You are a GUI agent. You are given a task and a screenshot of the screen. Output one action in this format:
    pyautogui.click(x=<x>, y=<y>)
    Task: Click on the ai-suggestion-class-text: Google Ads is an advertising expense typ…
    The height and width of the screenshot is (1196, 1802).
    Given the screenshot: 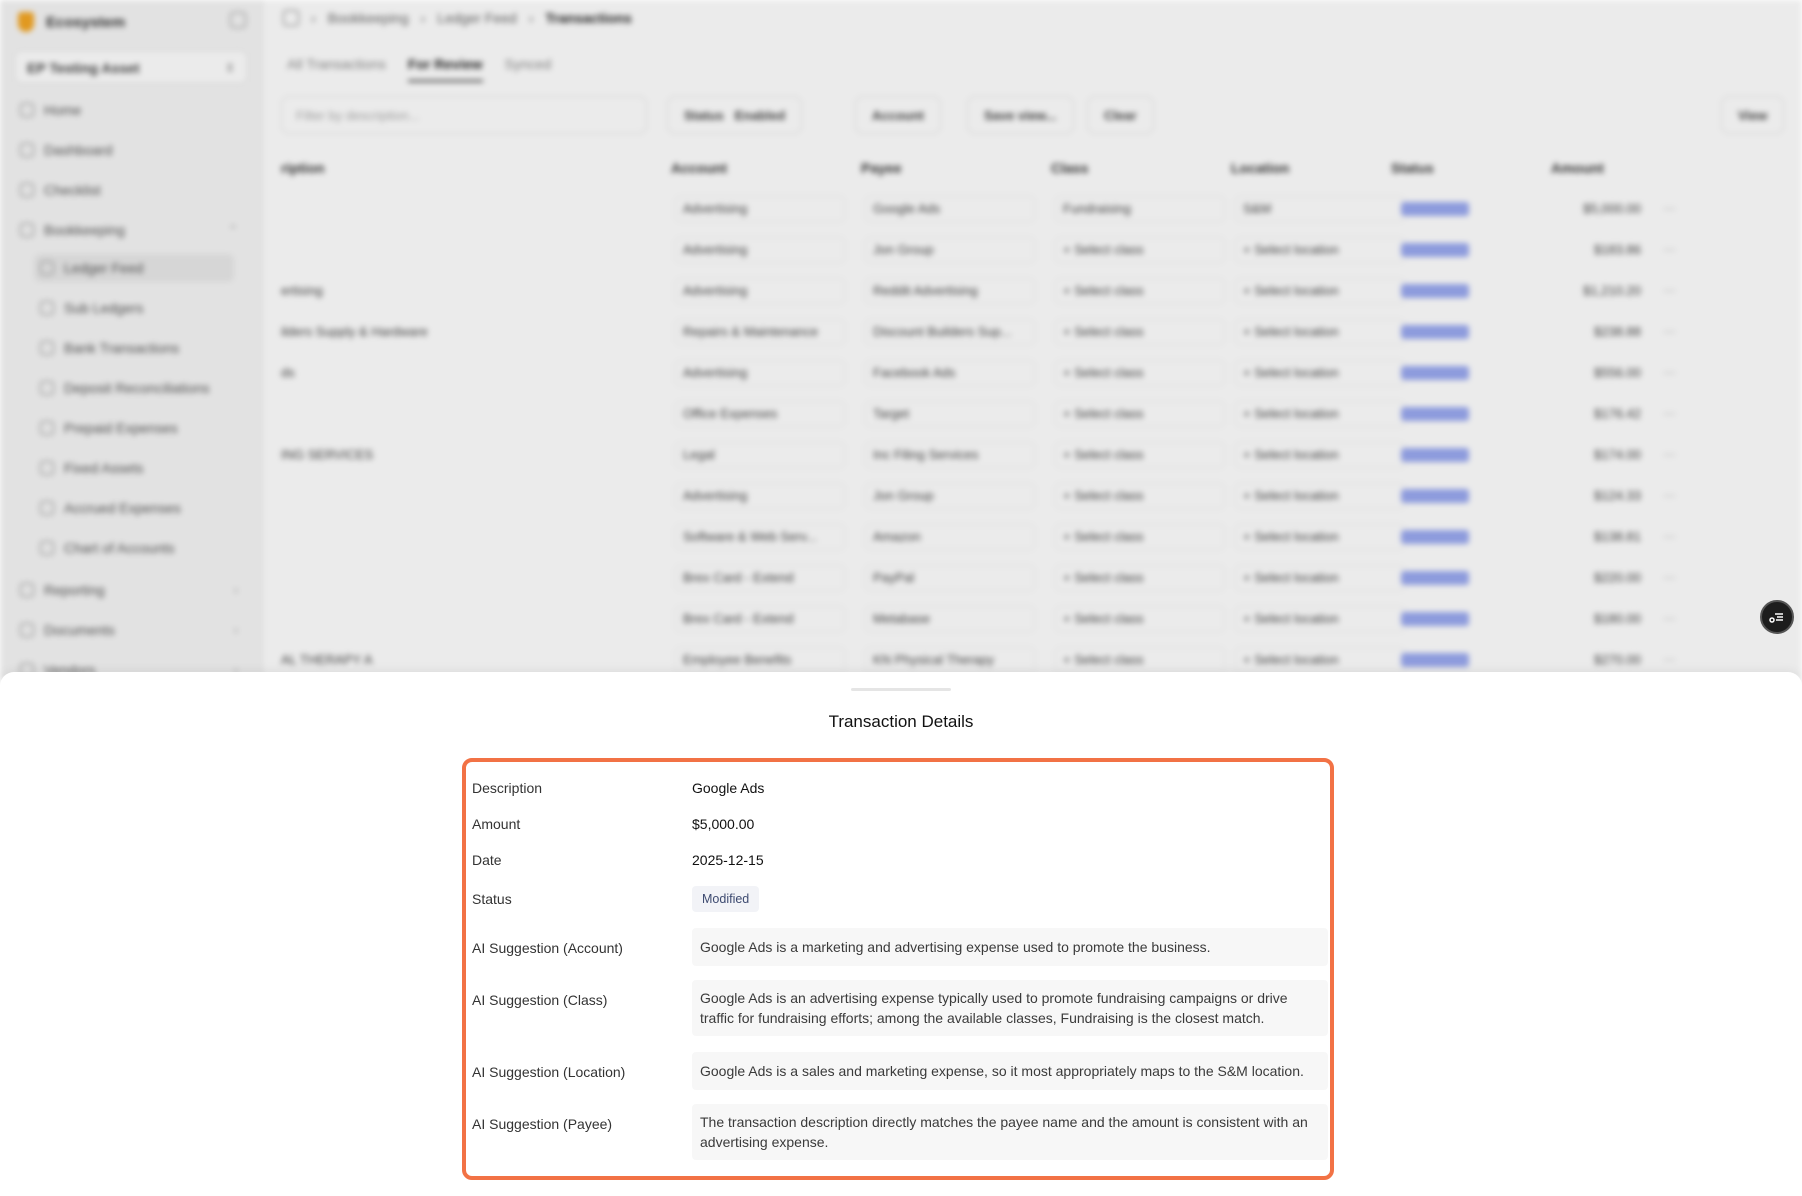 What is the action you would take?
    pyautogui.click(x=1010, y=1008)
    